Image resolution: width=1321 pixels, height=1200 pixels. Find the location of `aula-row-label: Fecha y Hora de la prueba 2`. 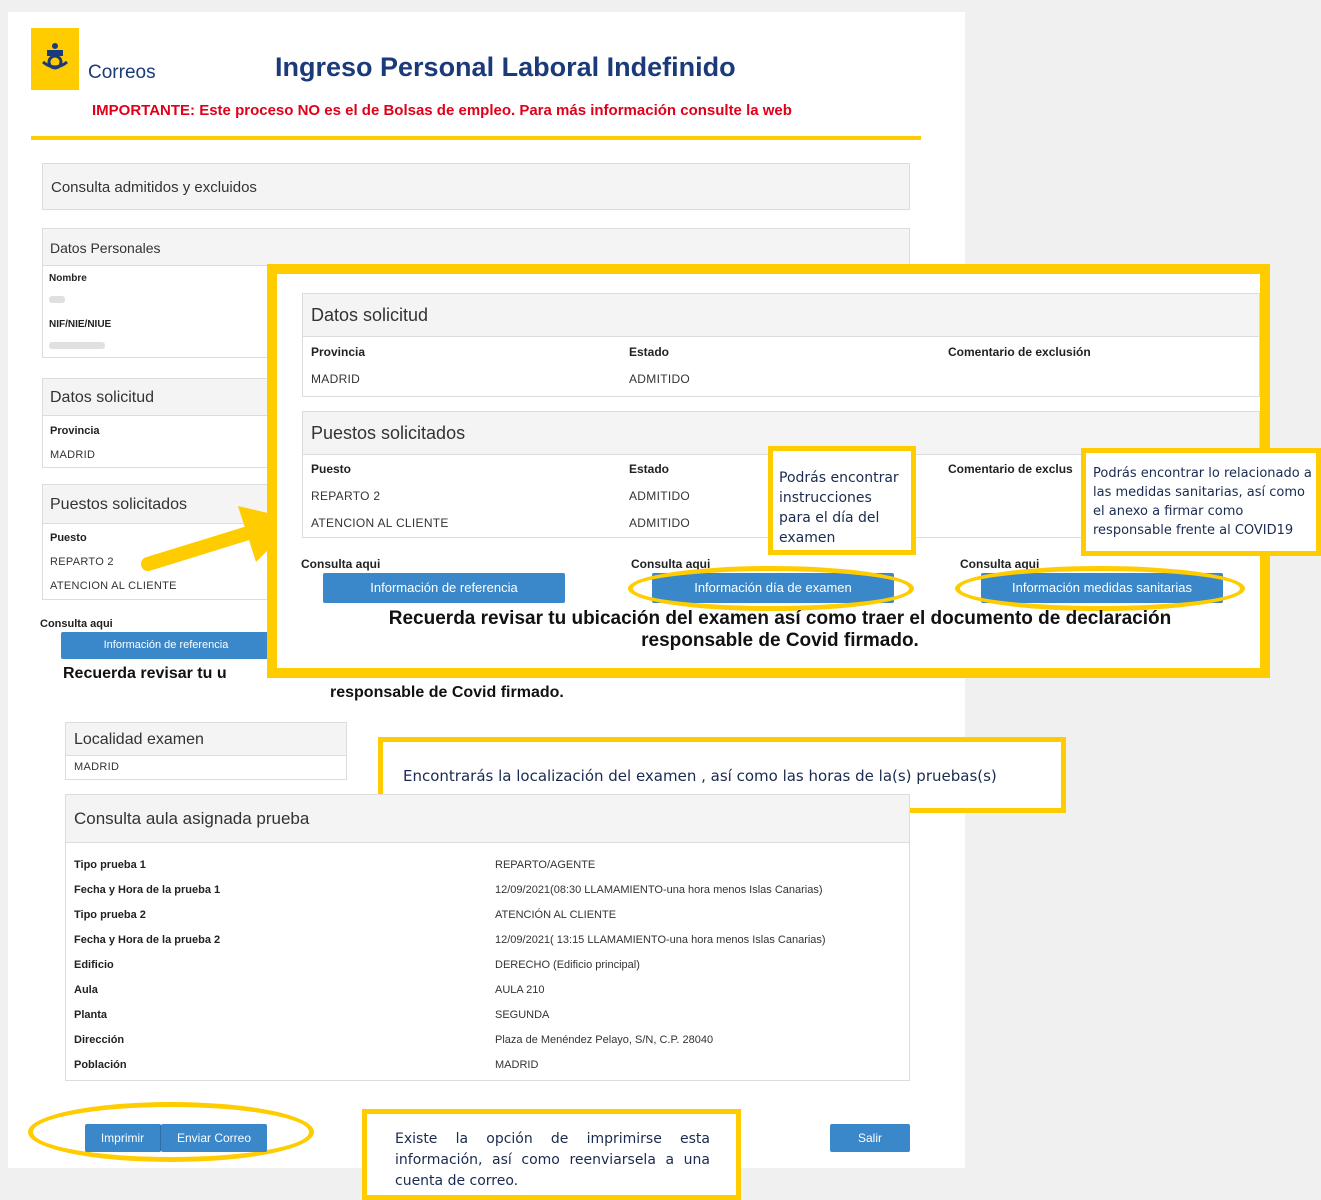

aula-row-label: Fecha y Hora de la prueba 2 is located at coordinates (147, 940).